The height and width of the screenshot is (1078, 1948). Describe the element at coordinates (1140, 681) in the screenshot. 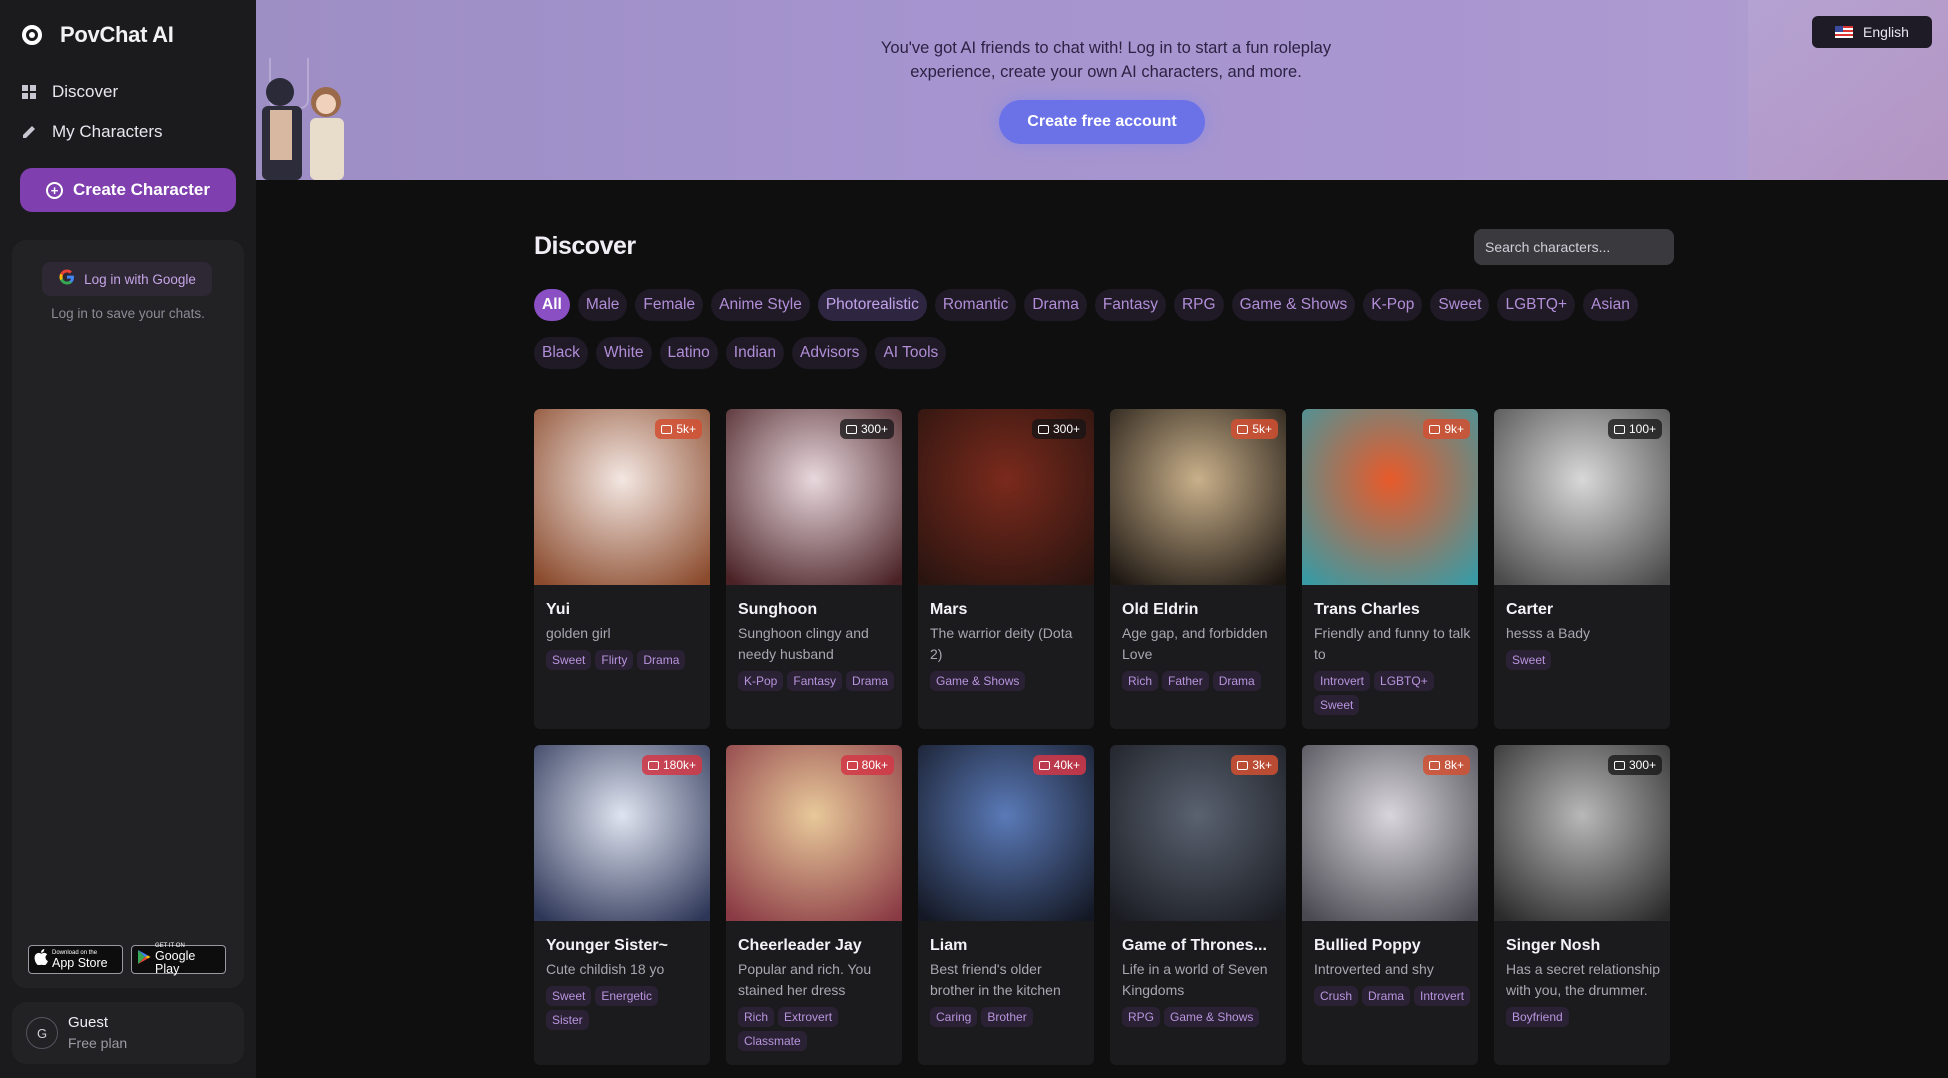

I see `character-tag: Rich` at that location.